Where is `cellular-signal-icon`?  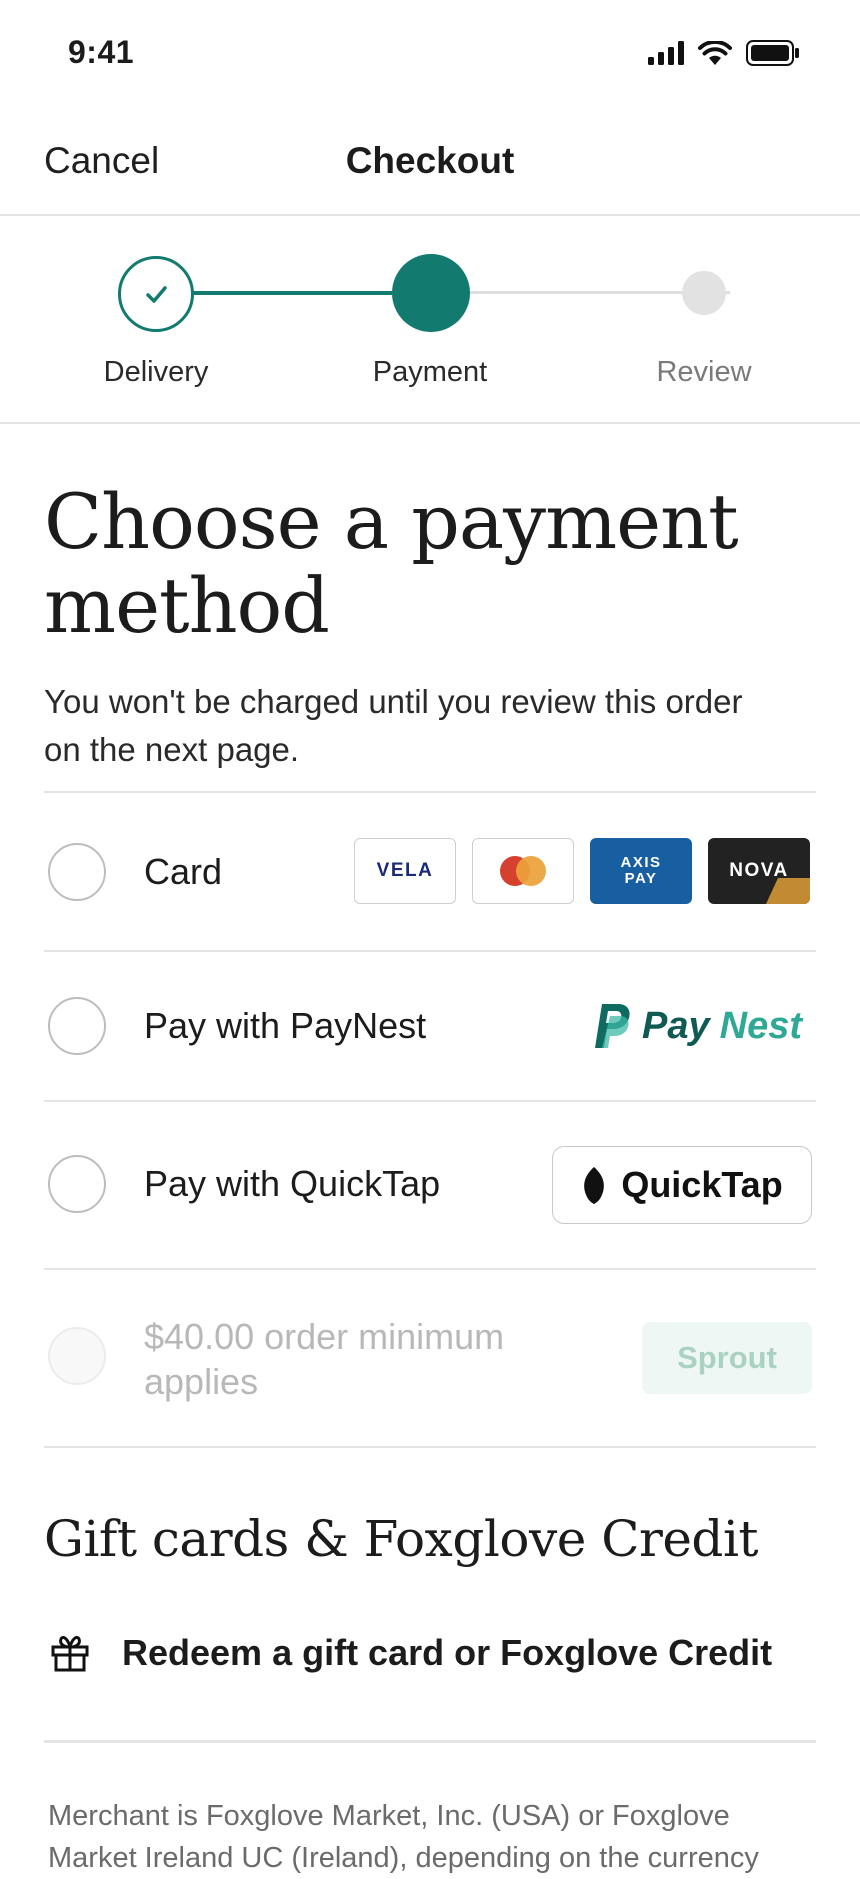 cellular-signal-icon is located at coordinates (666, 53).